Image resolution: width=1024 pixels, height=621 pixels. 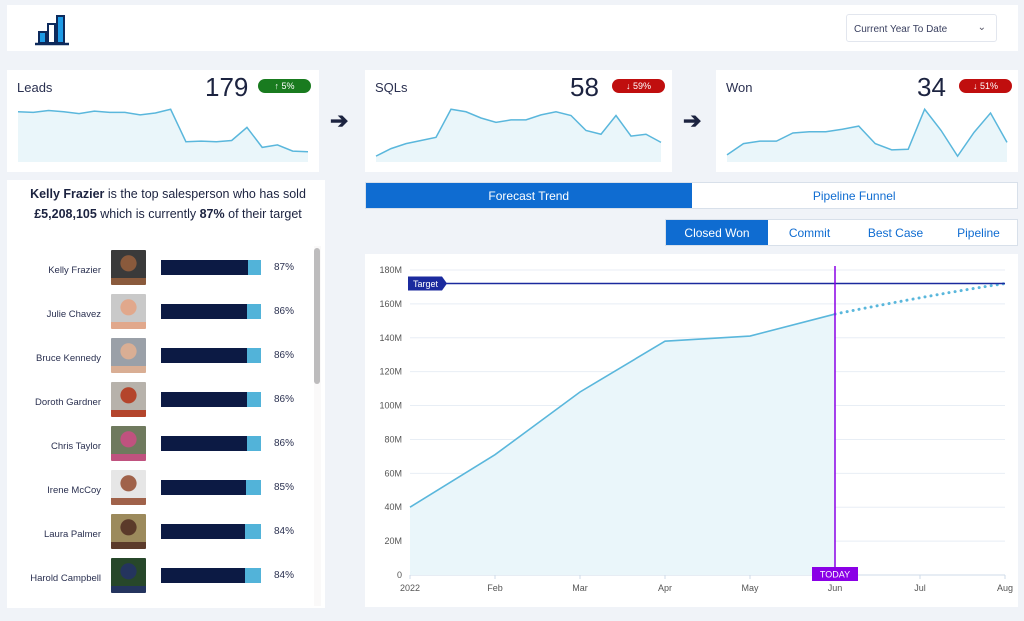 I want to click on x-tick-label: Apr, so click(x=665, y=588).